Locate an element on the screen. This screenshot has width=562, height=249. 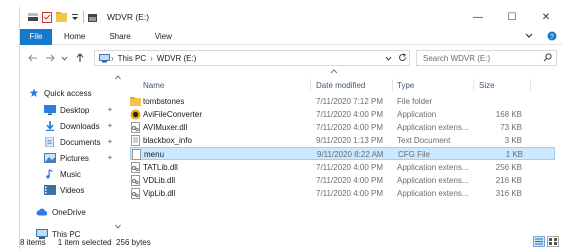
sidebar-item-quick-access: Quick access is located at coordinates (60, 93).